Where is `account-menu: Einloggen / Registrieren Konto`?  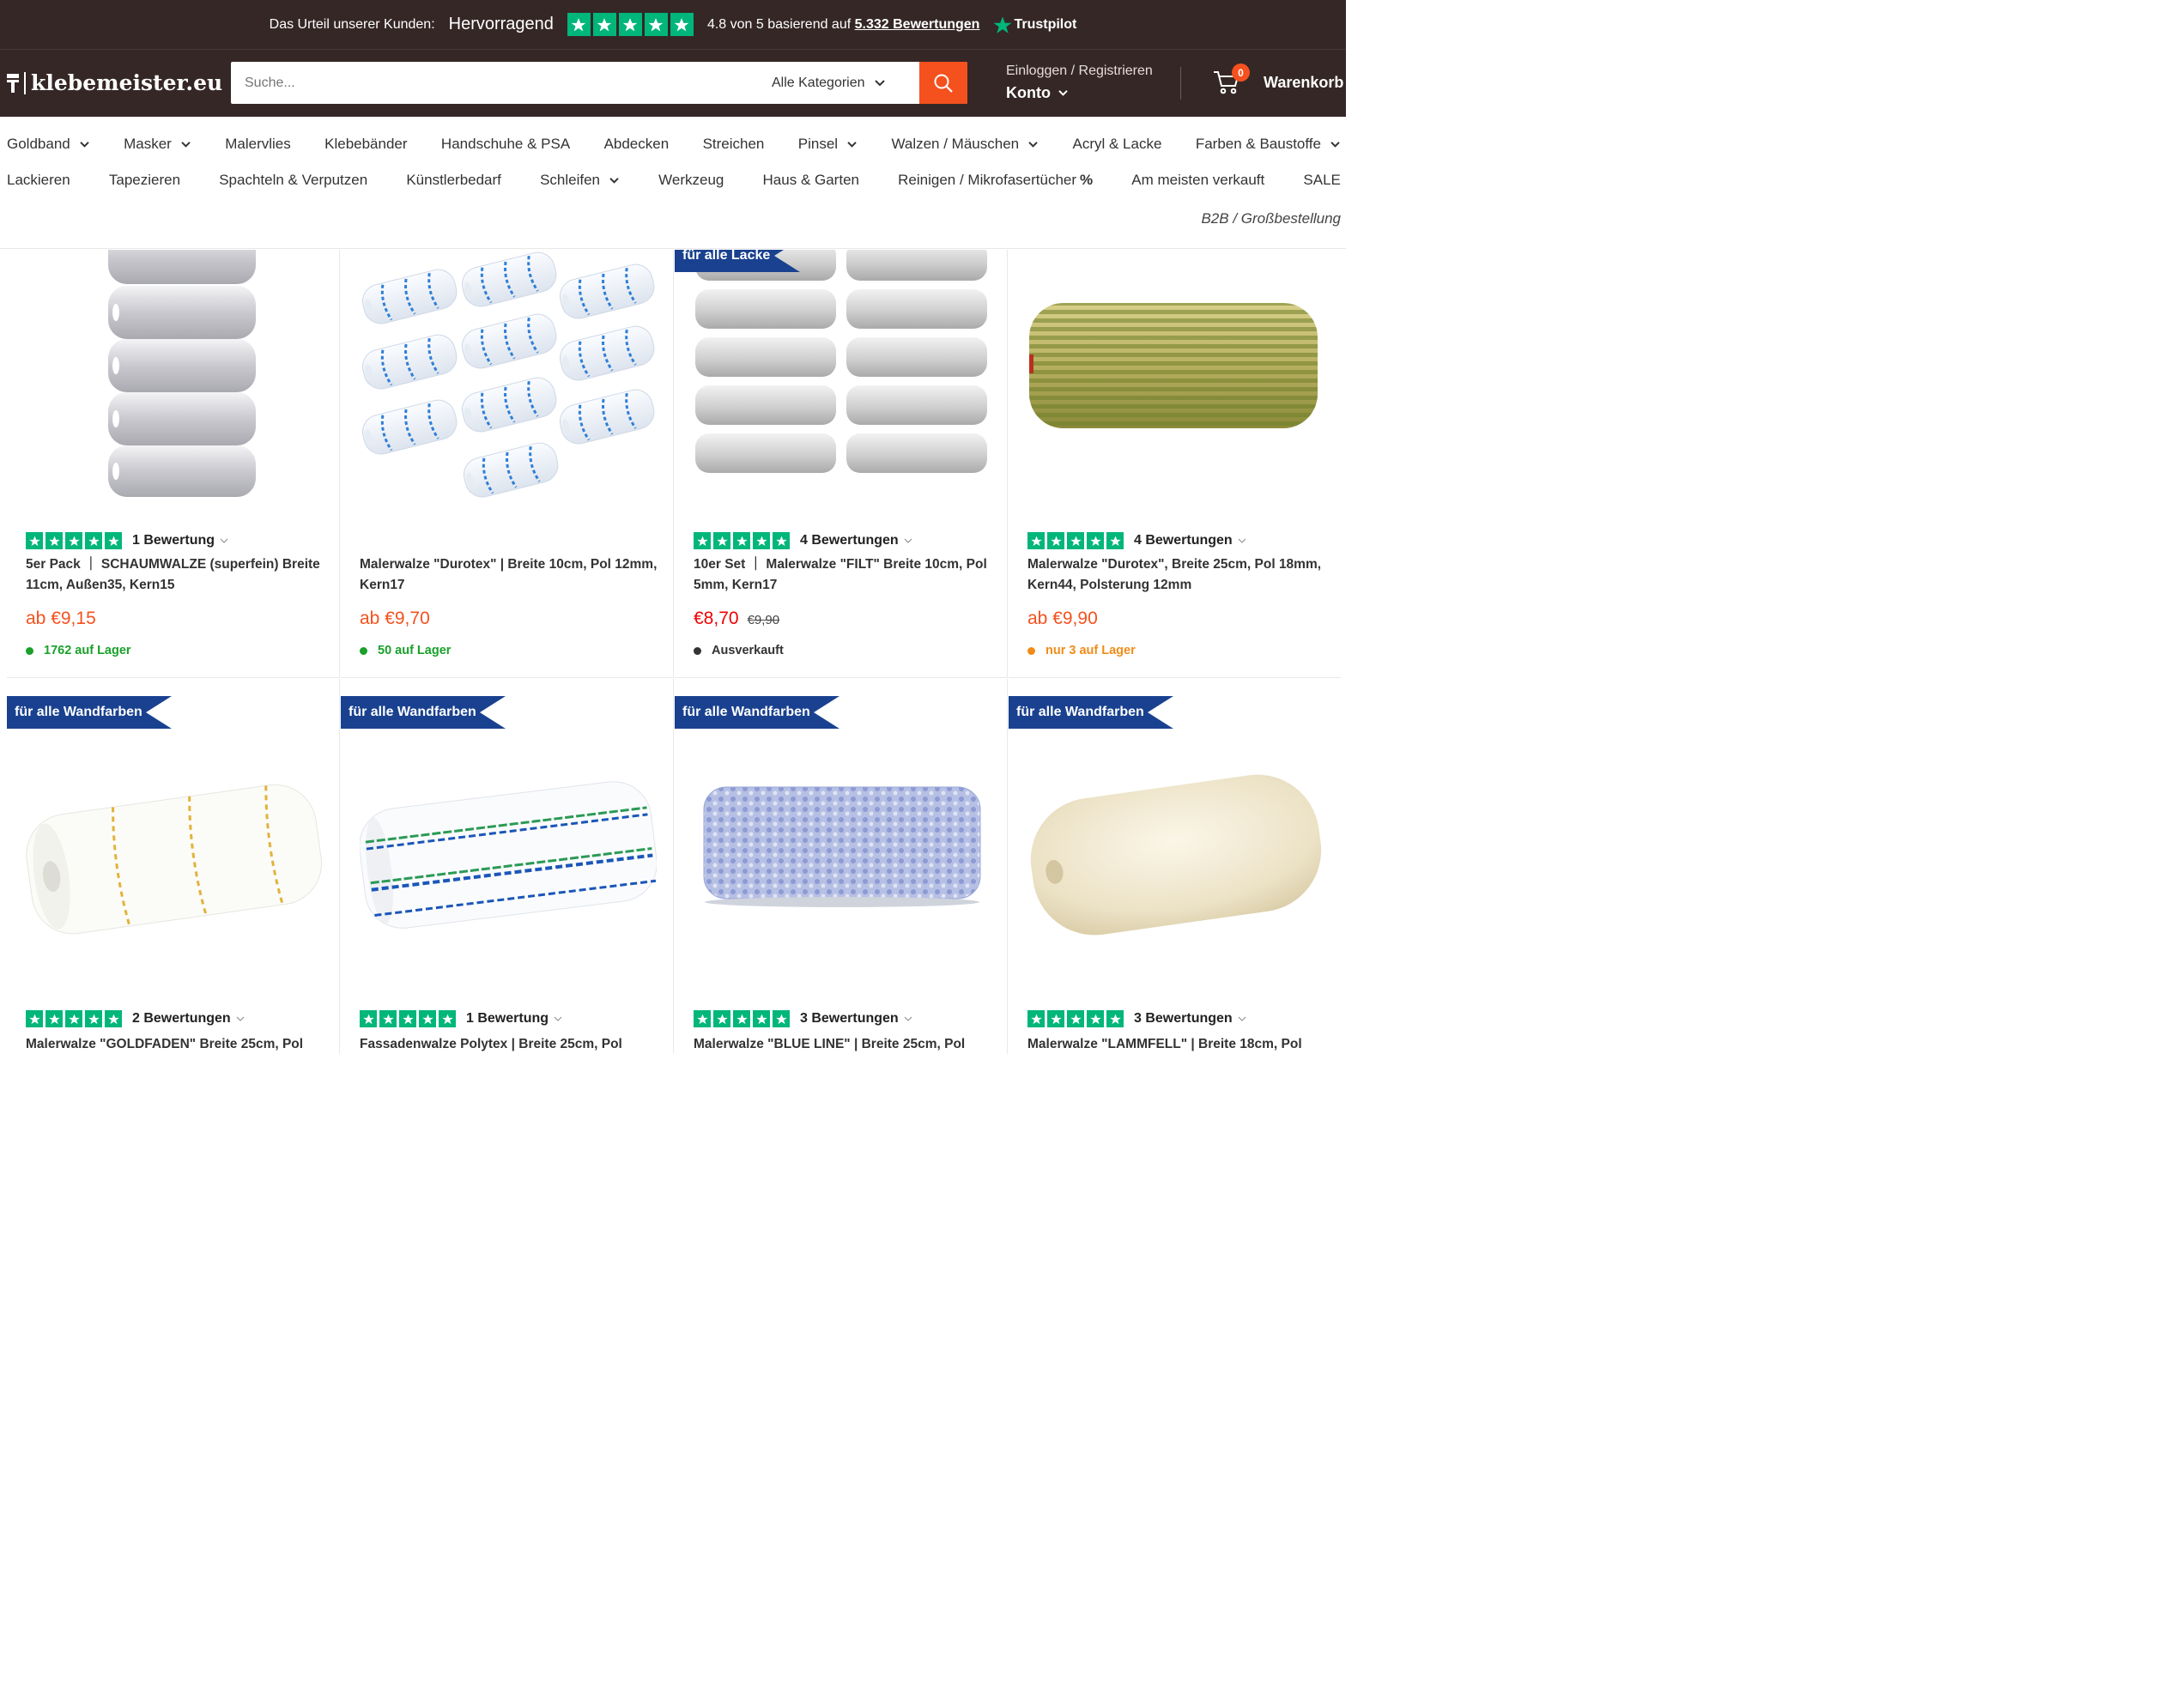
account-menu: Einloggen / Registrieren Konto is located at coordinates (1079, 83).